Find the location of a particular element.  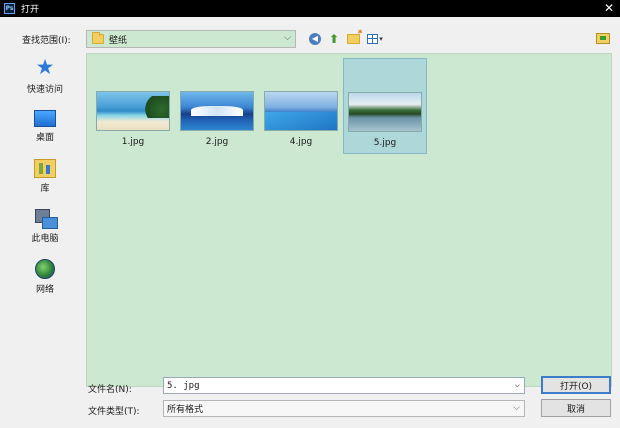

file-name: 1.jpg is located at coordinates (133, 142).